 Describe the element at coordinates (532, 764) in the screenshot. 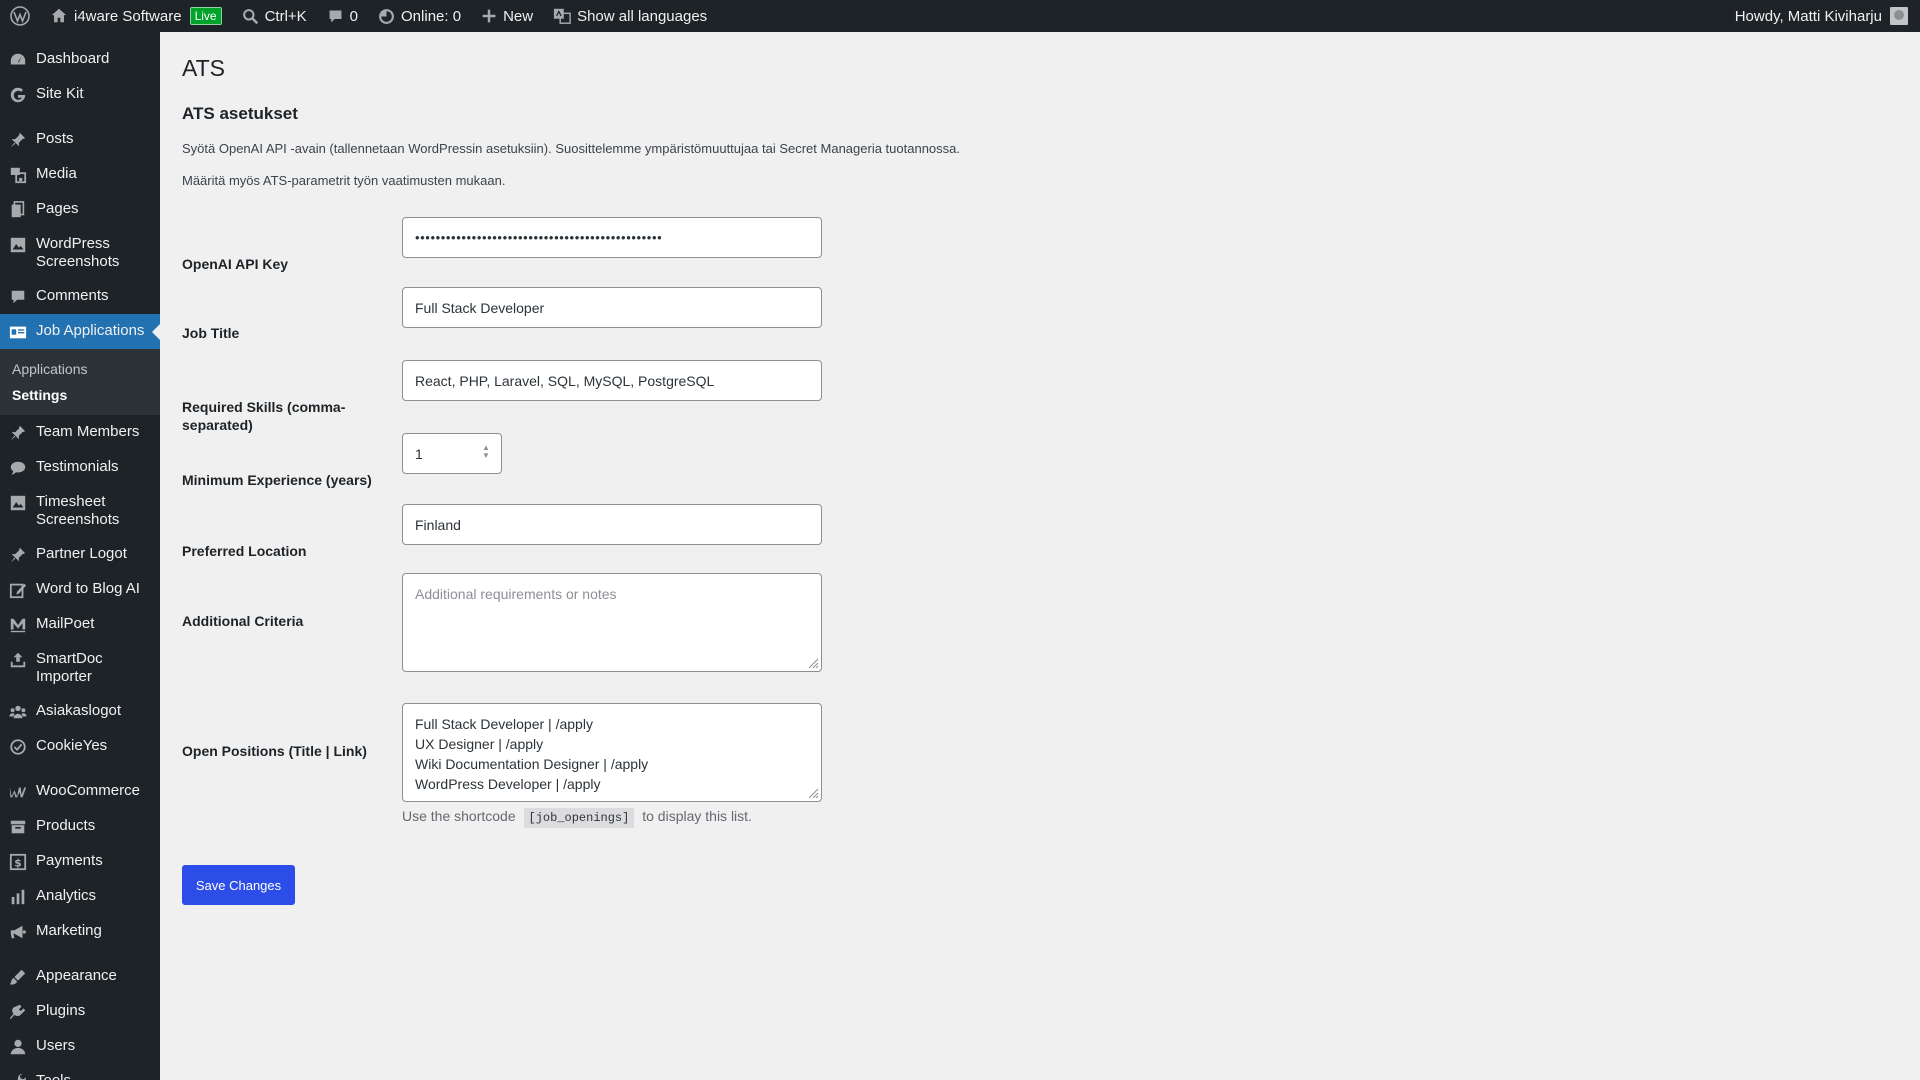

I see `position-line: Wiki Documentation Designer | /apply` at that location.